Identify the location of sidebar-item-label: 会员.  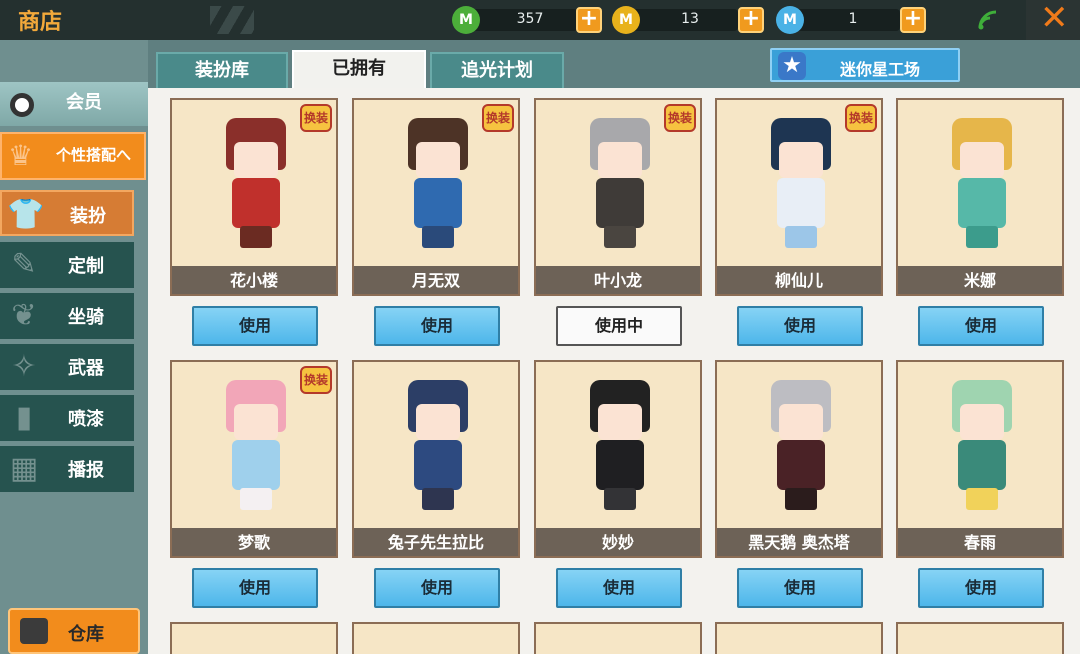
(84, 102).